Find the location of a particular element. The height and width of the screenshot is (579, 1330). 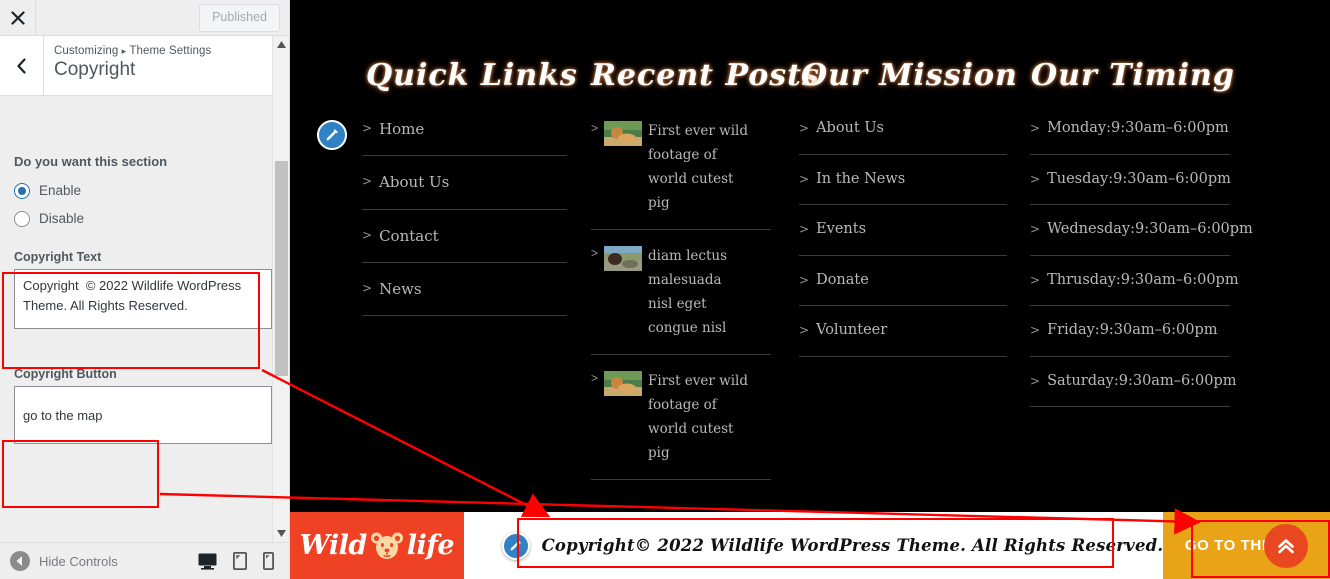

scrollbar-thumb is located at coordinates (281, 268).